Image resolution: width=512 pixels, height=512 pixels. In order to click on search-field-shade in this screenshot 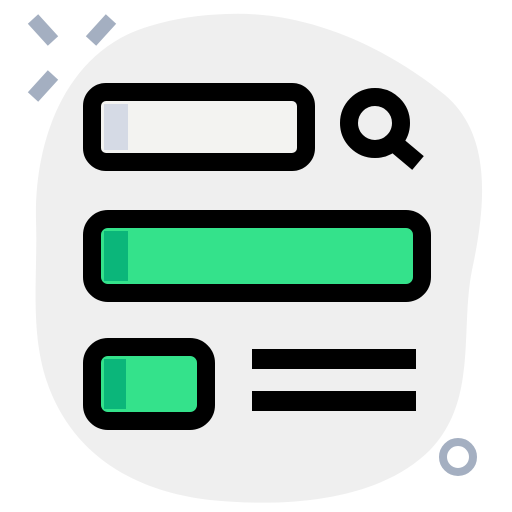, I will do `click(116, 127)`.